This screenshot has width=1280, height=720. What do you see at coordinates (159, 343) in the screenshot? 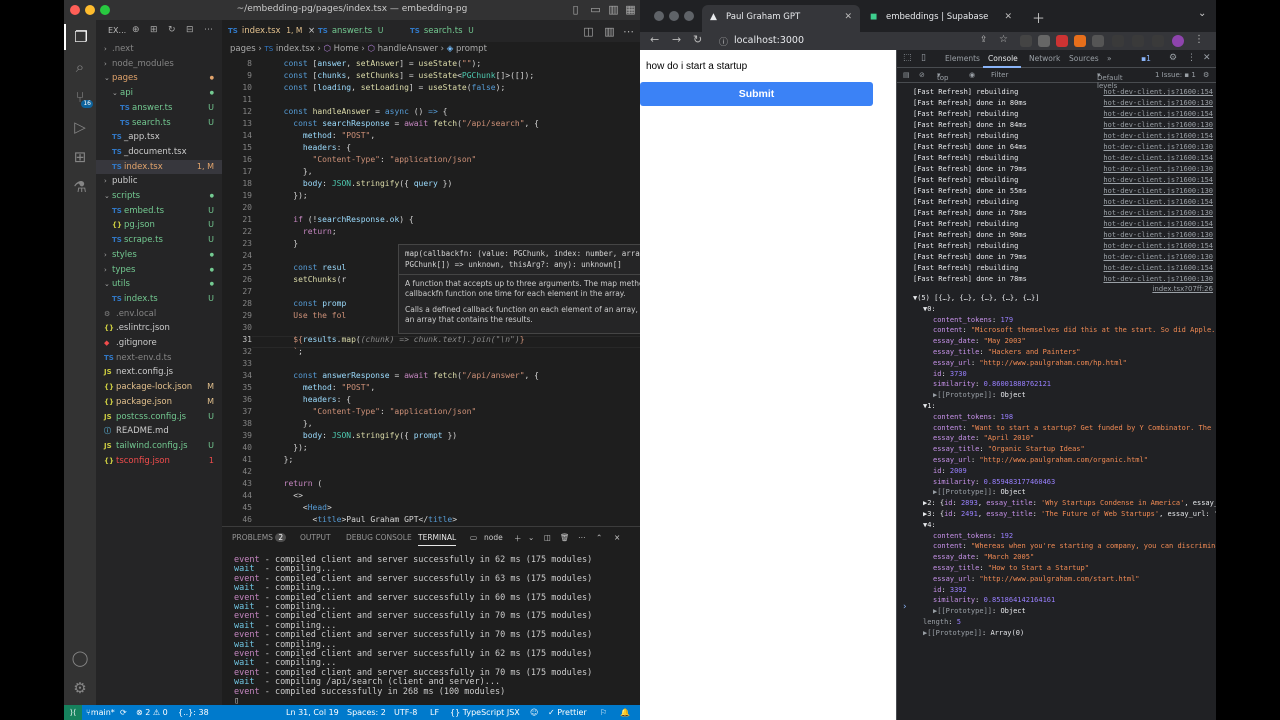
I see `tree-file: ◆ .gitignore` at bounding box center [159, 343].